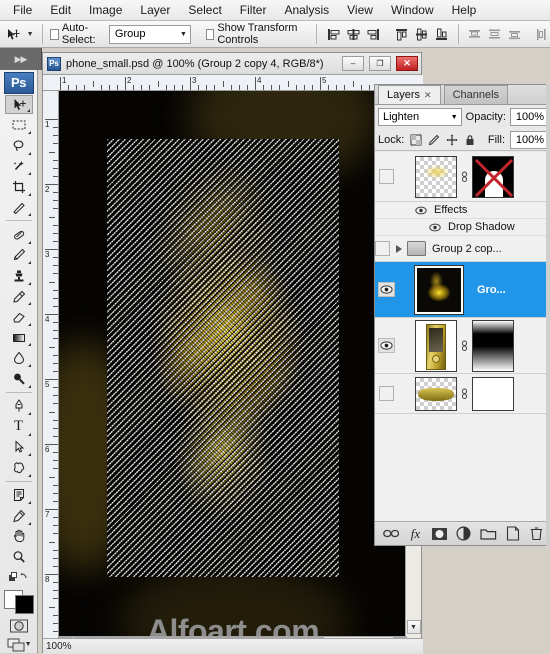 This screenshot has width=550, height=654. What do you see at coordinates (306, 10) in the screenshot?
I see `menu-item-analysis: Analysis` at bounding box center [306, 10].